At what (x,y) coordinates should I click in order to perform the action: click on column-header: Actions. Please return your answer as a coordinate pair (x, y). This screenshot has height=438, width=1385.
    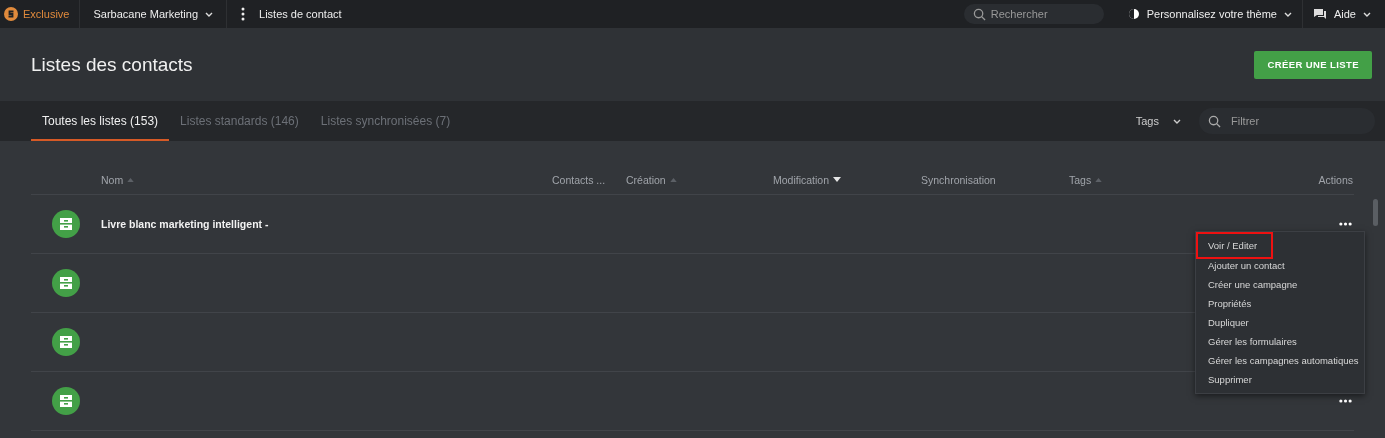
    Looking at the image, I should click on (1335, 179).